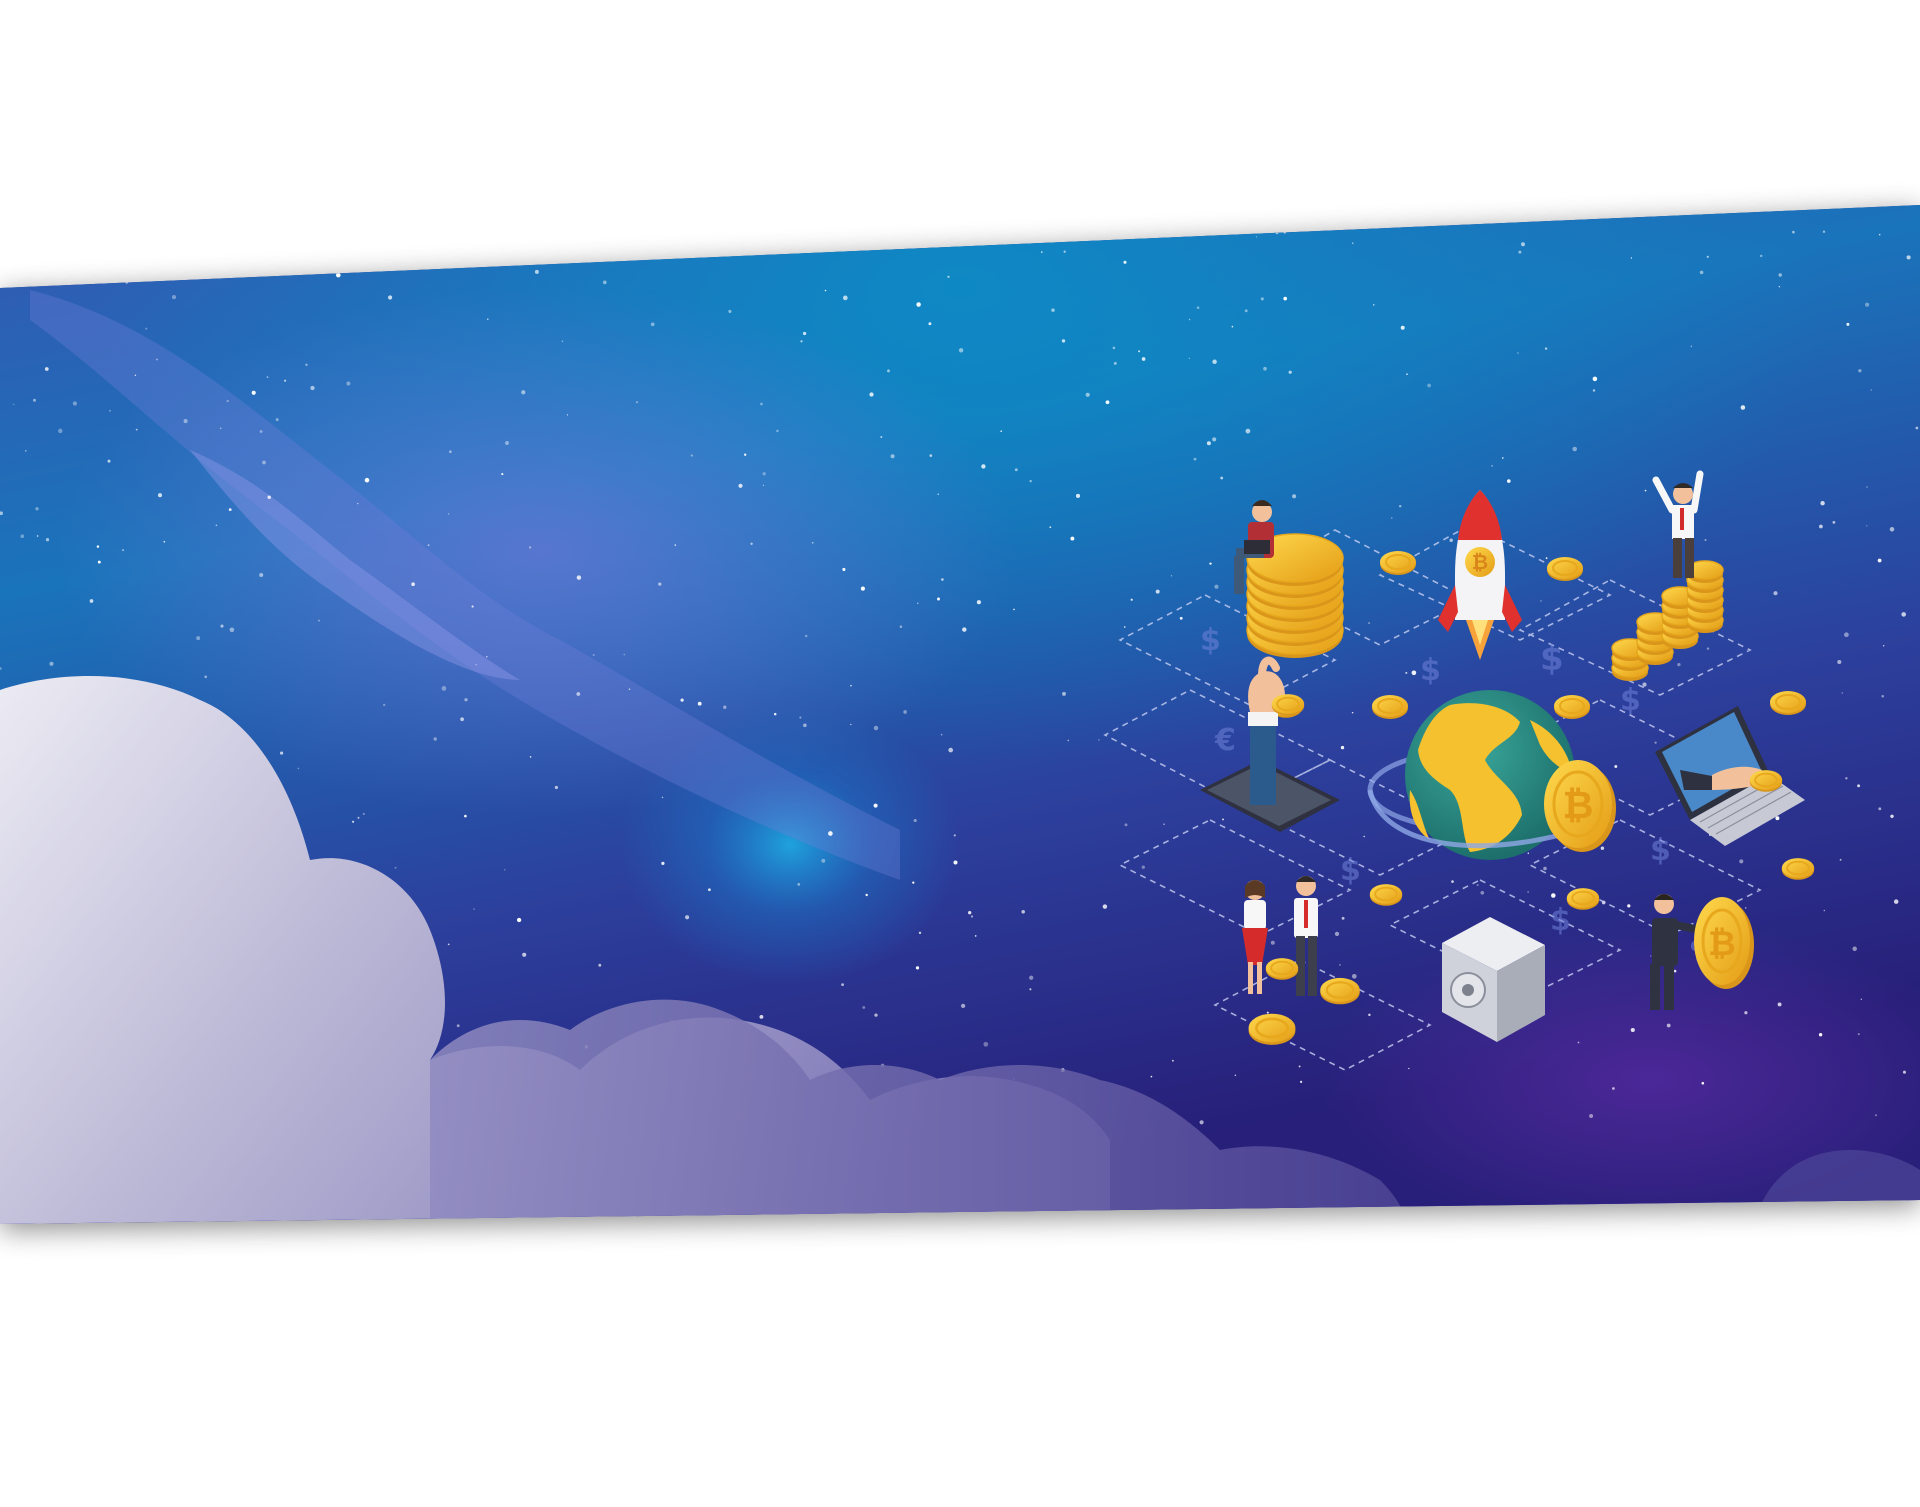 Image resolution: width=1920 pixels, height=1507 pixels. I want to click on rocket-coin-symbol: ₿, so click(1480, 562).